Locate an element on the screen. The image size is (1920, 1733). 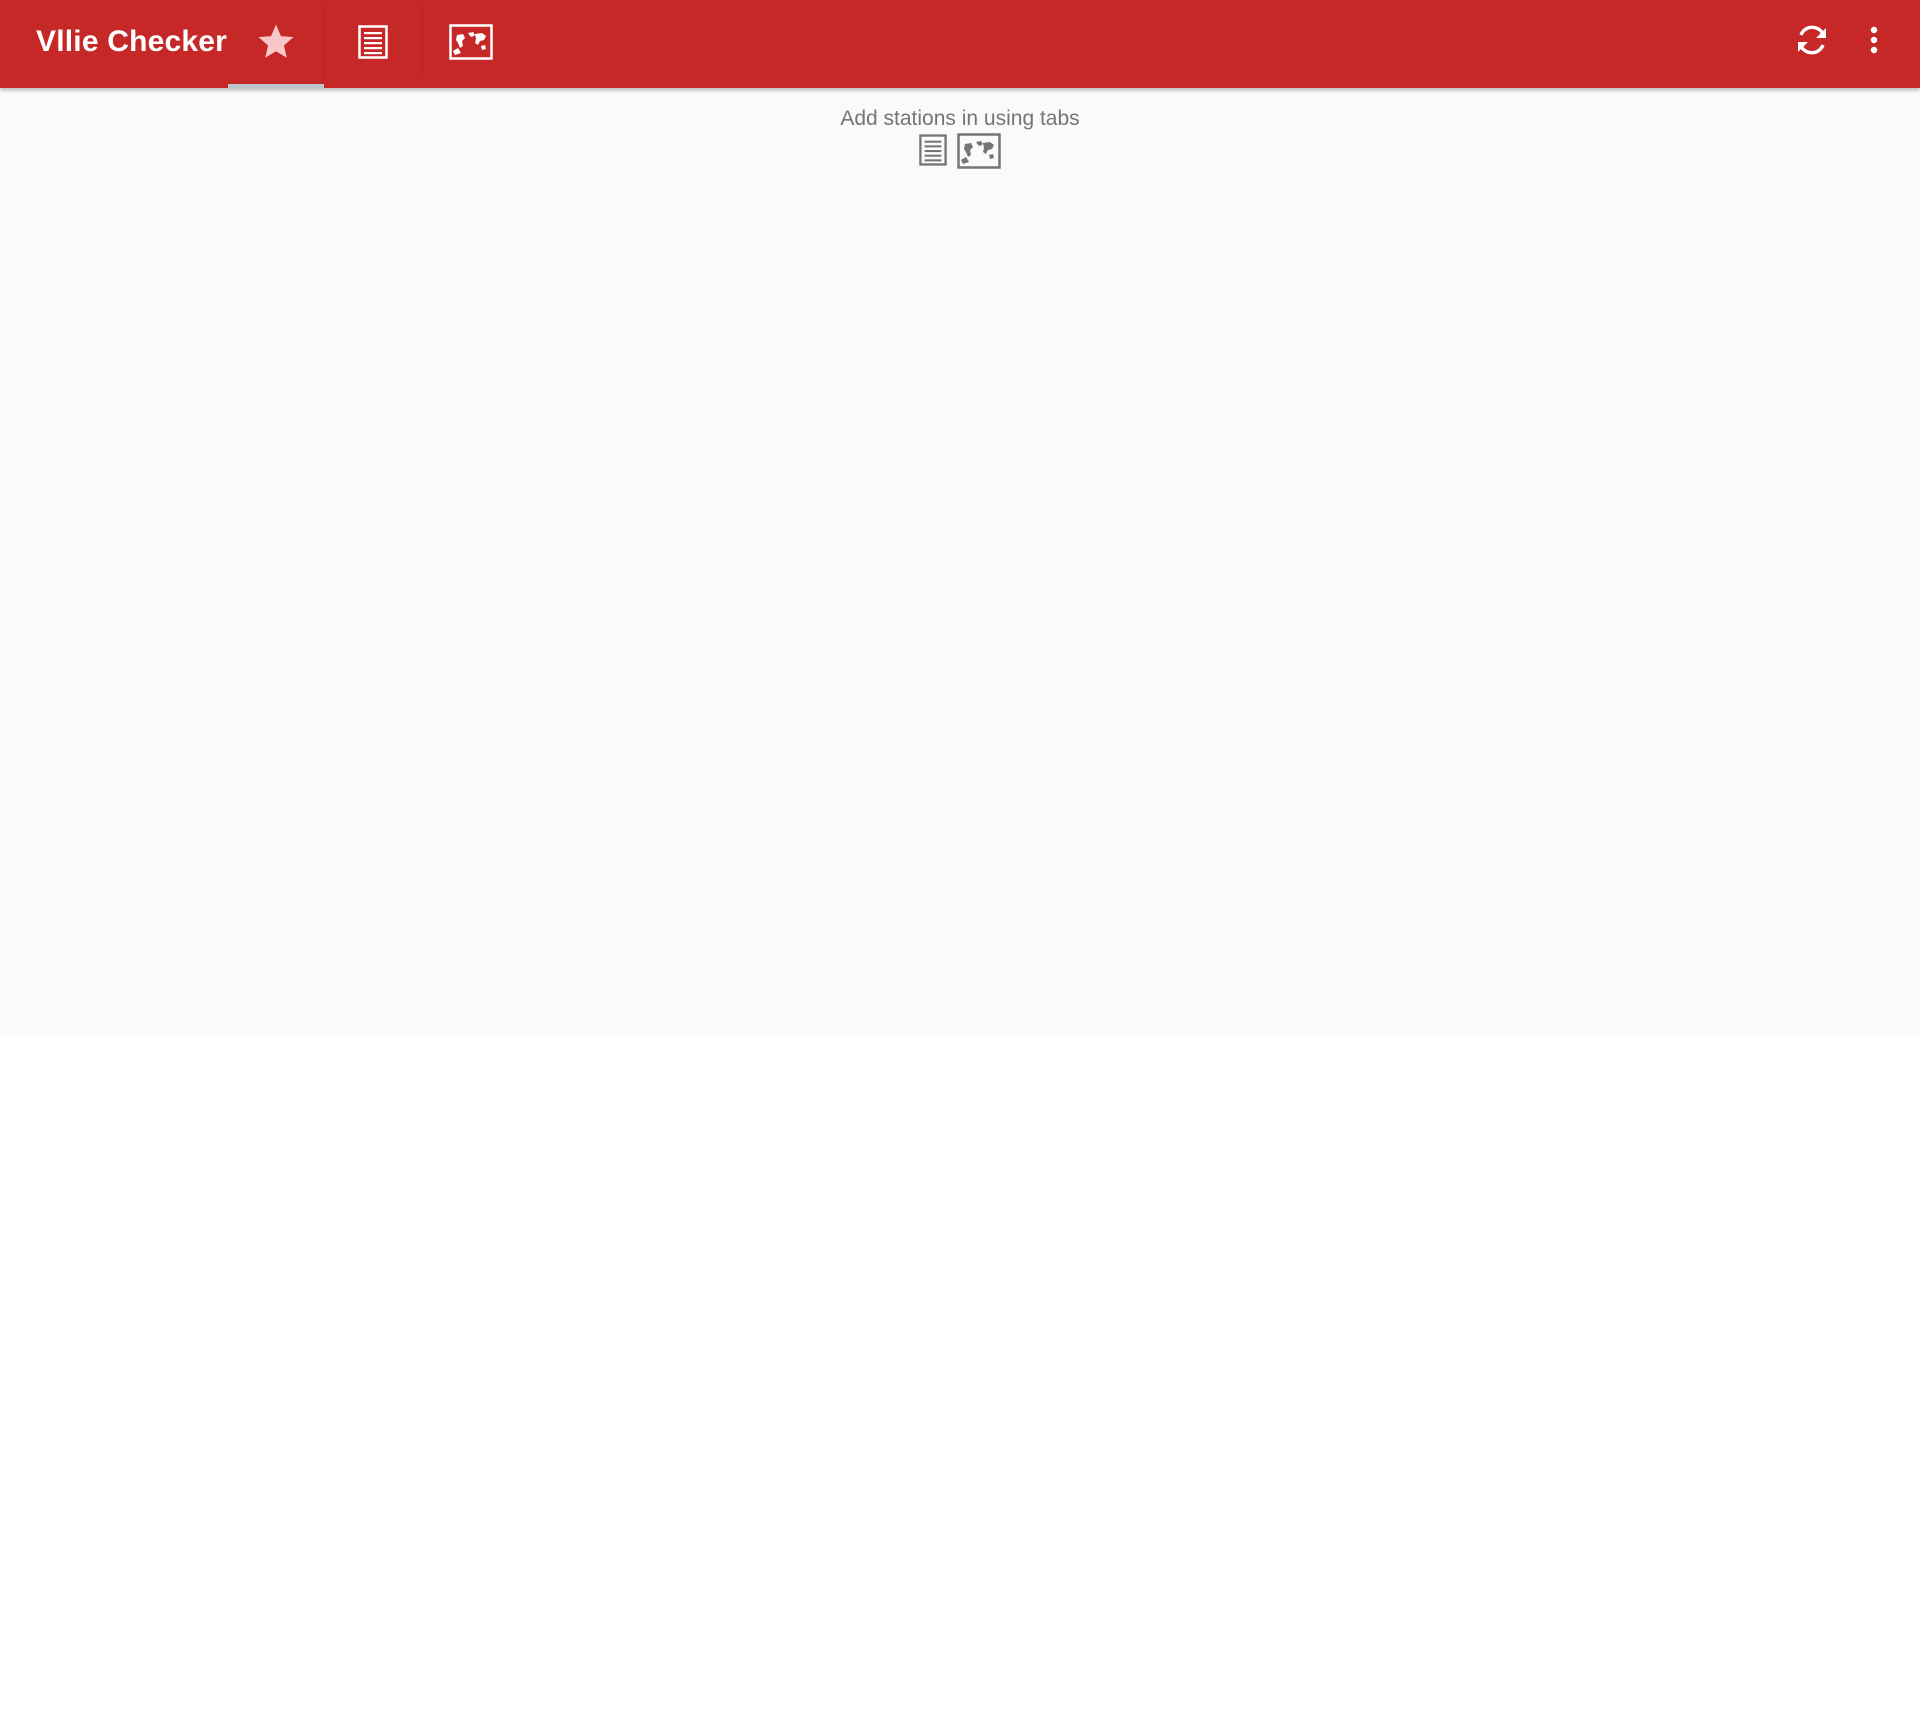
app-toolbar: Vllie Checker is located at coordinates (960, 44).